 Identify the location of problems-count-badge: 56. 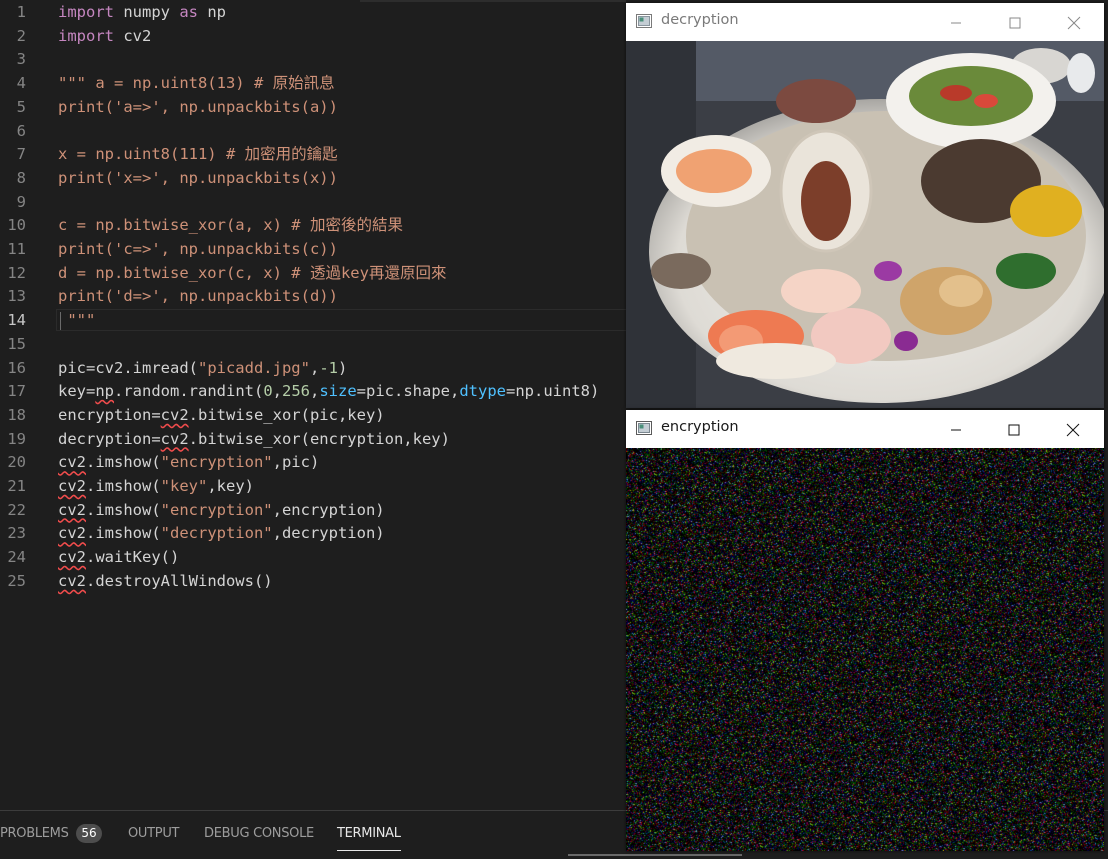
(89, 833).